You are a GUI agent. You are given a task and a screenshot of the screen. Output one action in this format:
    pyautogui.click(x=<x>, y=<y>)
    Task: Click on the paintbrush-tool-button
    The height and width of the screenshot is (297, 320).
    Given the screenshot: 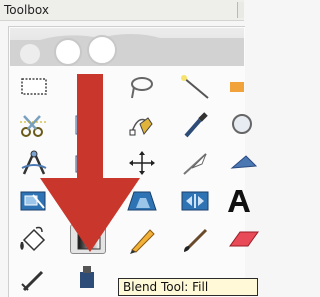 What is the action you would take?
    pyautogui.click(x=196, y=239)
    